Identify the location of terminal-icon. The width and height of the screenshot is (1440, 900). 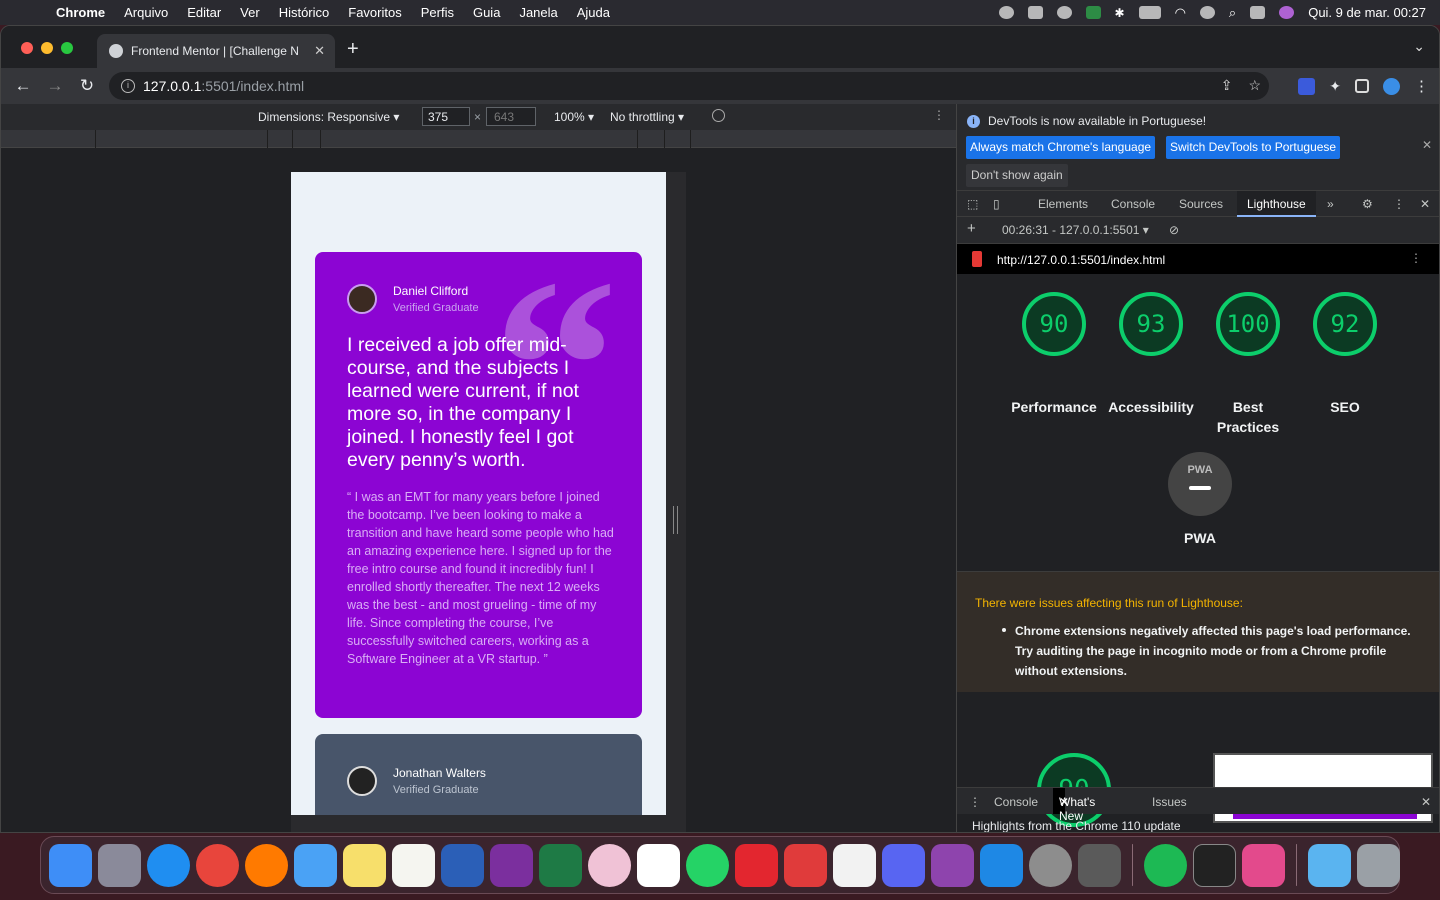
(1214, 865).